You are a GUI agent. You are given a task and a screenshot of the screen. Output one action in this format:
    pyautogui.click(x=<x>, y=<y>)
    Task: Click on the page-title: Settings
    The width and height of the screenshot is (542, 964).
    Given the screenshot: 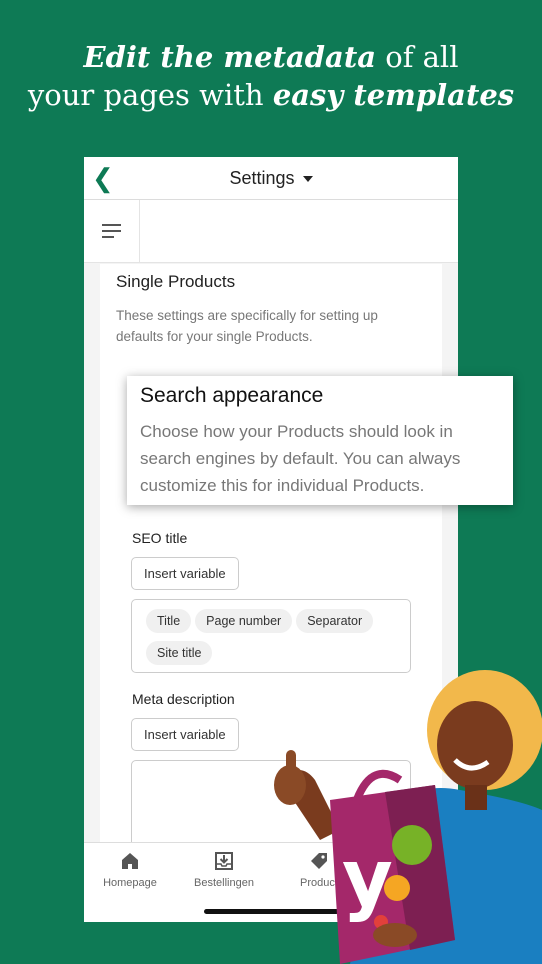 What is the action you would take?
    pyautogui.click(x=262, y=177)
    